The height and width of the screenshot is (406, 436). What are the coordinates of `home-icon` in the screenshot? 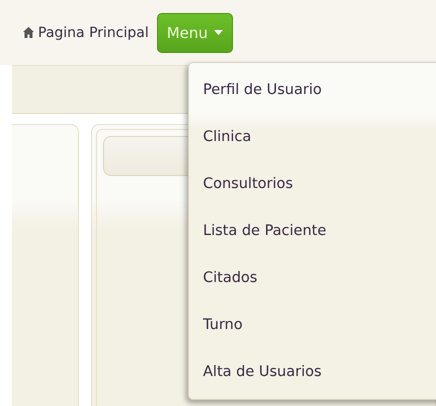 It's located at (28, 32).